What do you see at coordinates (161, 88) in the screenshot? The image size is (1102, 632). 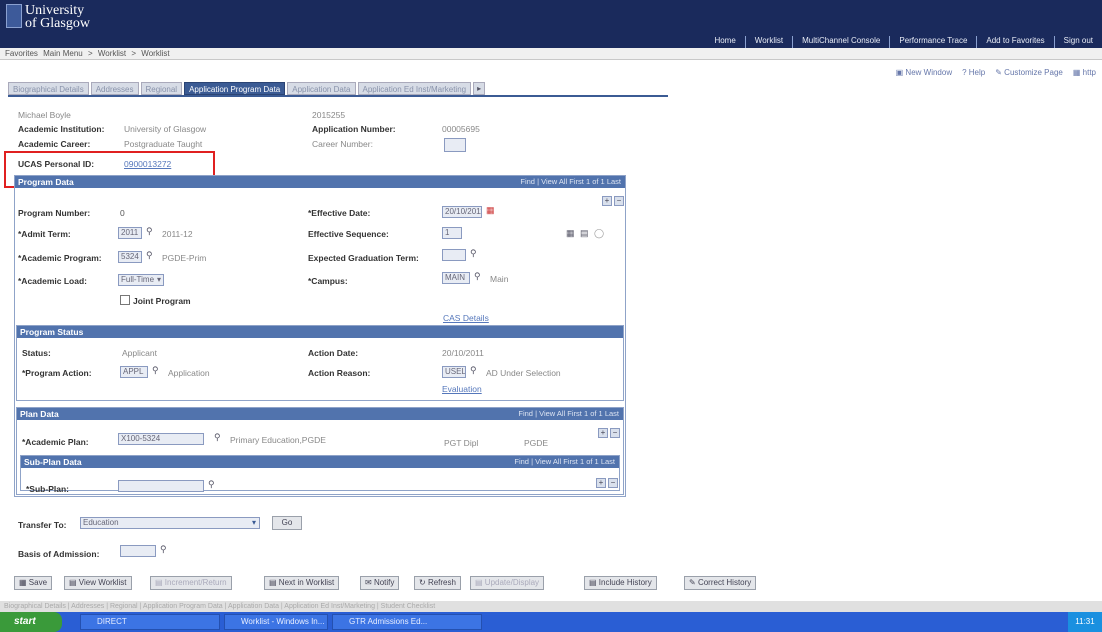 I see `tab-regional: Regional` at bounding box center [161, 88].